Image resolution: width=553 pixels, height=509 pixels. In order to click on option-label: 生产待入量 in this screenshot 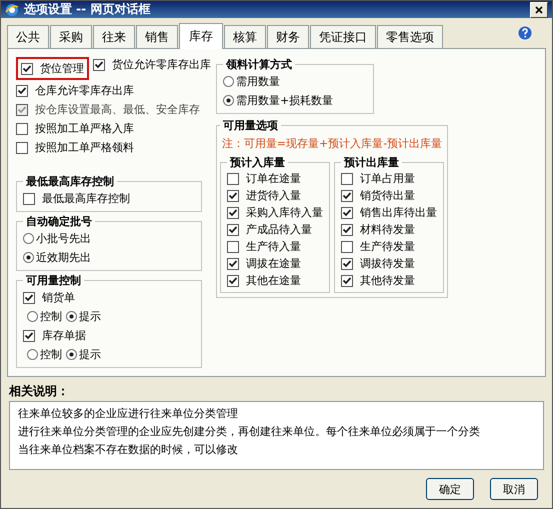, I will do `click(273, 246)`.